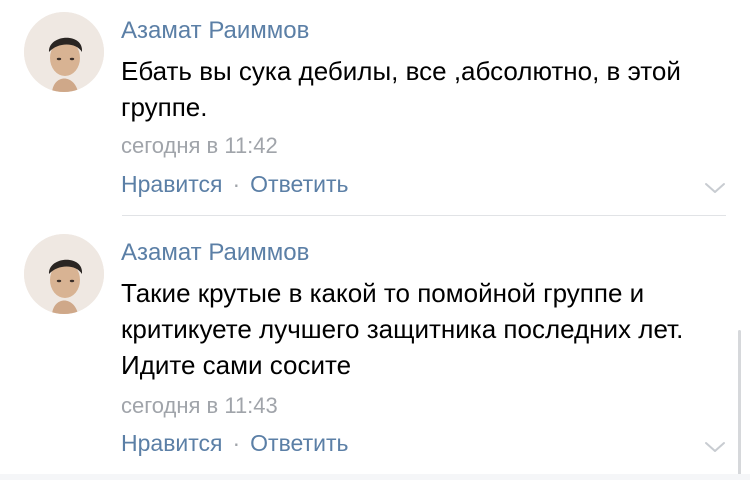 This screenshot has height=480, width=750. What do you see at coordinates (199, 405) in the screenshot?
I see `comment-timestamp: сегодня в 11:43` at bounding box center [199, 405].